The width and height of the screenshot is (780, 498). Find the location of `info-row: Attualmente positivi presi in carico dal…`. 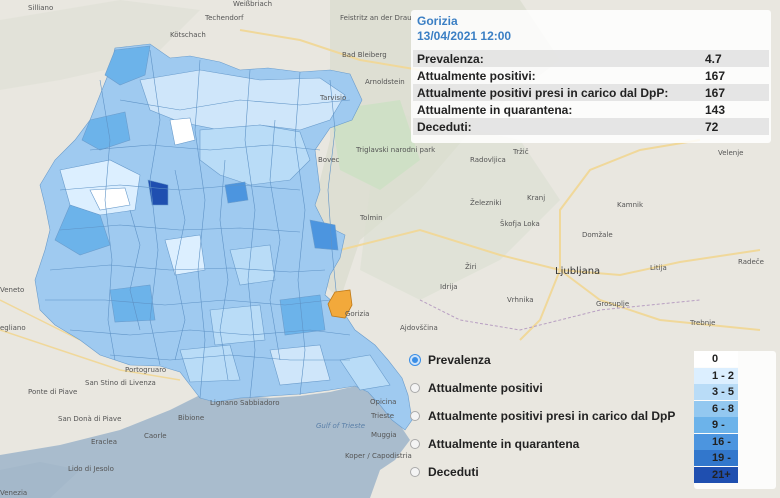

info-row: Attualmente positivi presi in carico dal… is located at coordinates (591, 92).